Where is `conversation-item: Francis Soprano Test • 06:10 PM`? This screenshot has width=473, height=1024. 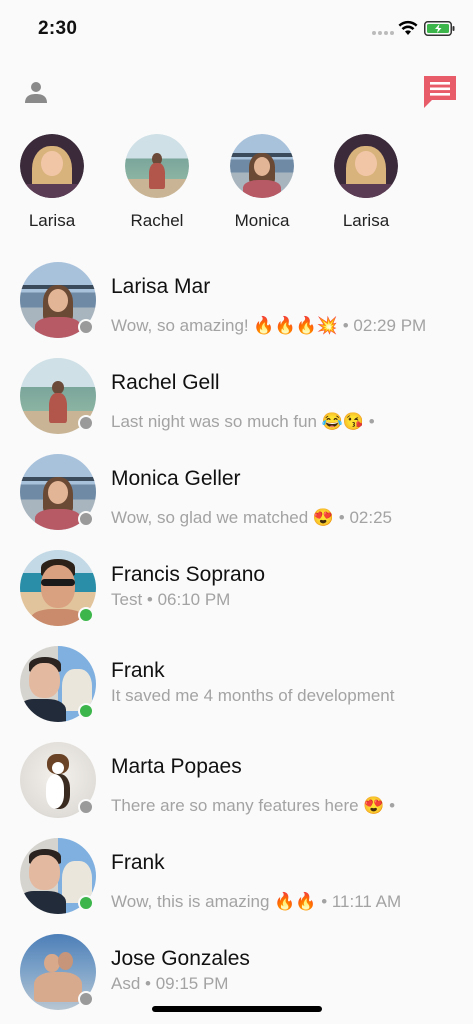
conversation-item: Francis Soprano Test • 06:10 PM is located at coordinates (236, 590).